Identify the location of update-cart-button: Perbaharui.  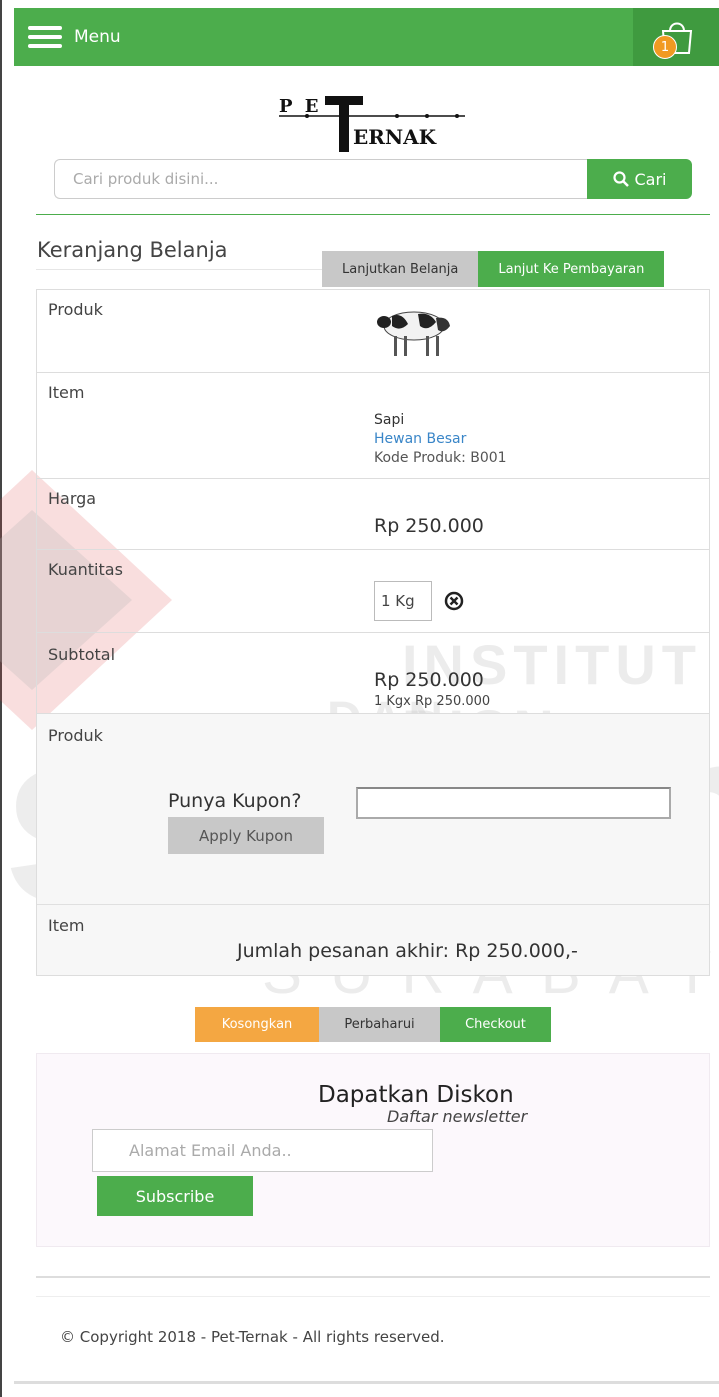
(379, 1024).